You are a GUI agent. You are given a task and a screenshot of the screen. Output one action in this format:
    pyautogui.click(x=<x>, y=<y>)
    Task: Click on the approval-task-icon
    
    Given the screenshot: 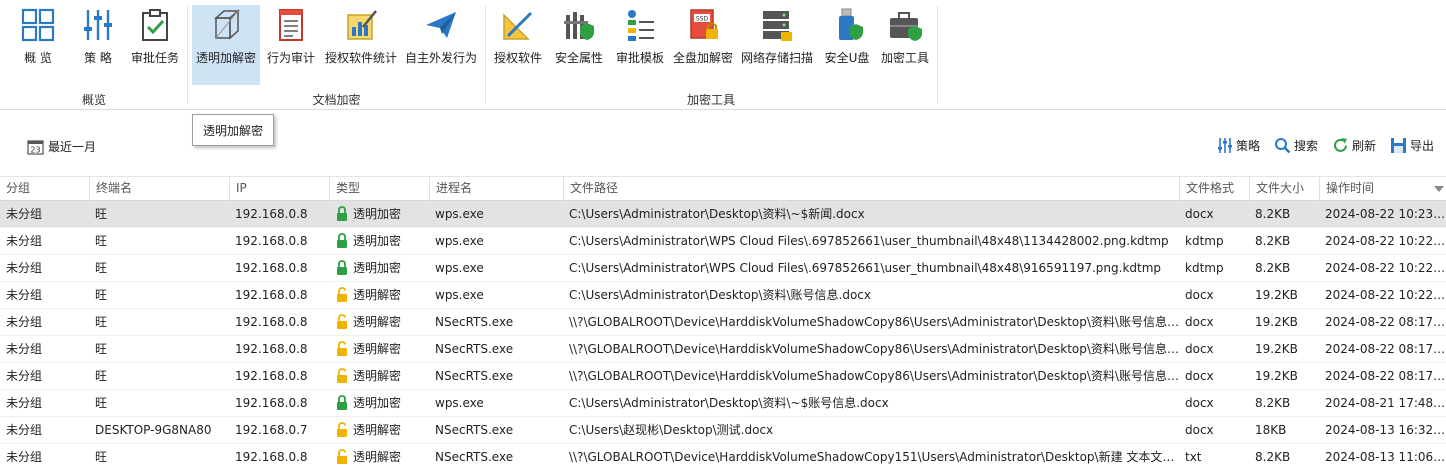 What is the action you would take?
    pyautogui.click(x=155, y=25)
    